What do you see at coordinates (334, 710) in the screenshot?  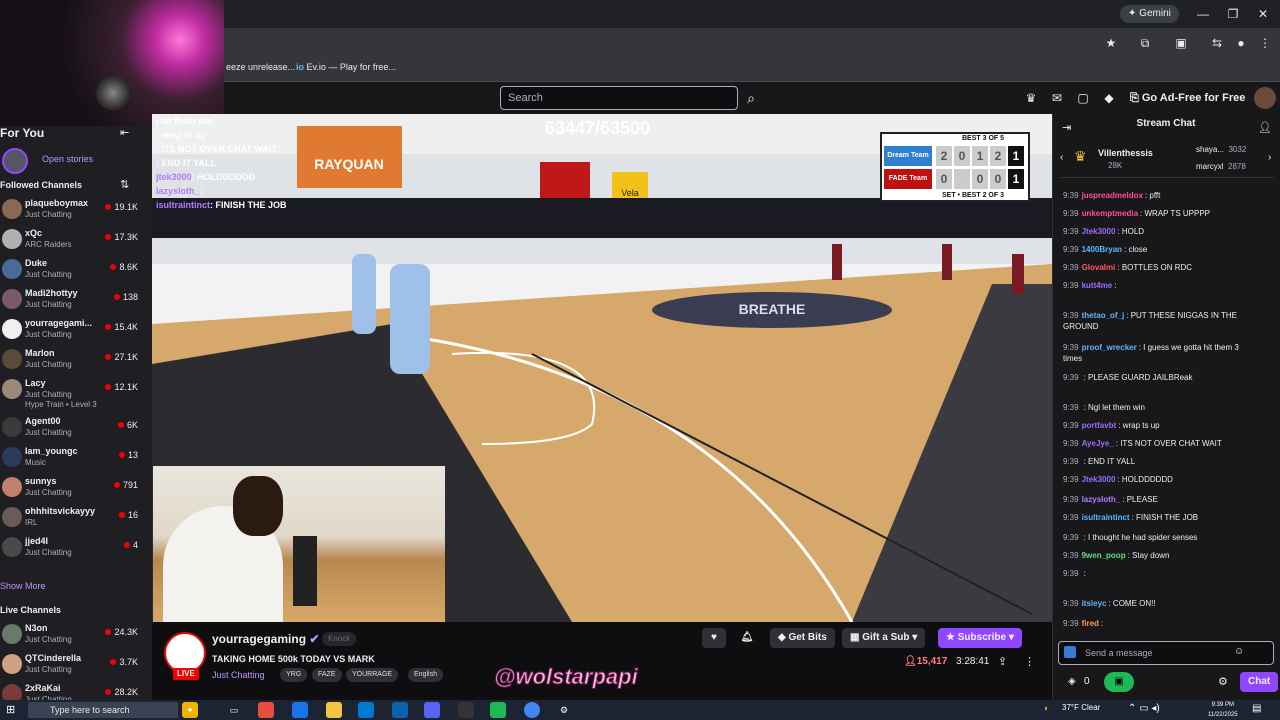 I see `file-explorer-icon` at bounding box center [334, 710].